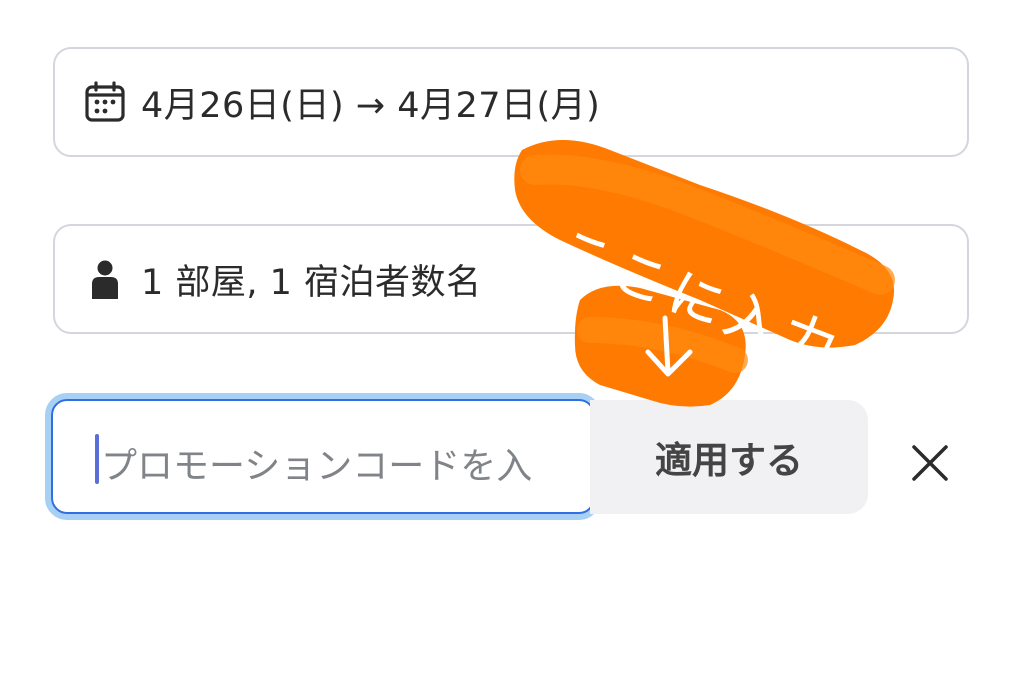  I want to click on rooms-guests-text: 1 部屋, 1 宿泊者数名, so click(311, 282).